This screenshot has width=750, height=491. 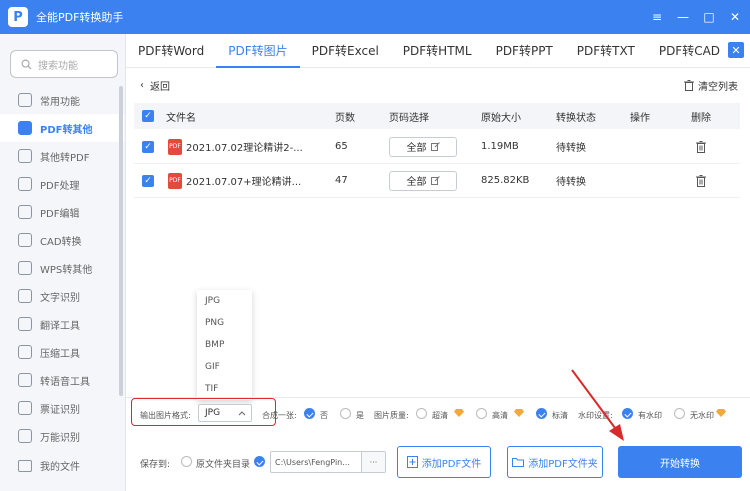 I want to click on sidebar-item-my-files: 我的文件, so click(x=49, y=465).